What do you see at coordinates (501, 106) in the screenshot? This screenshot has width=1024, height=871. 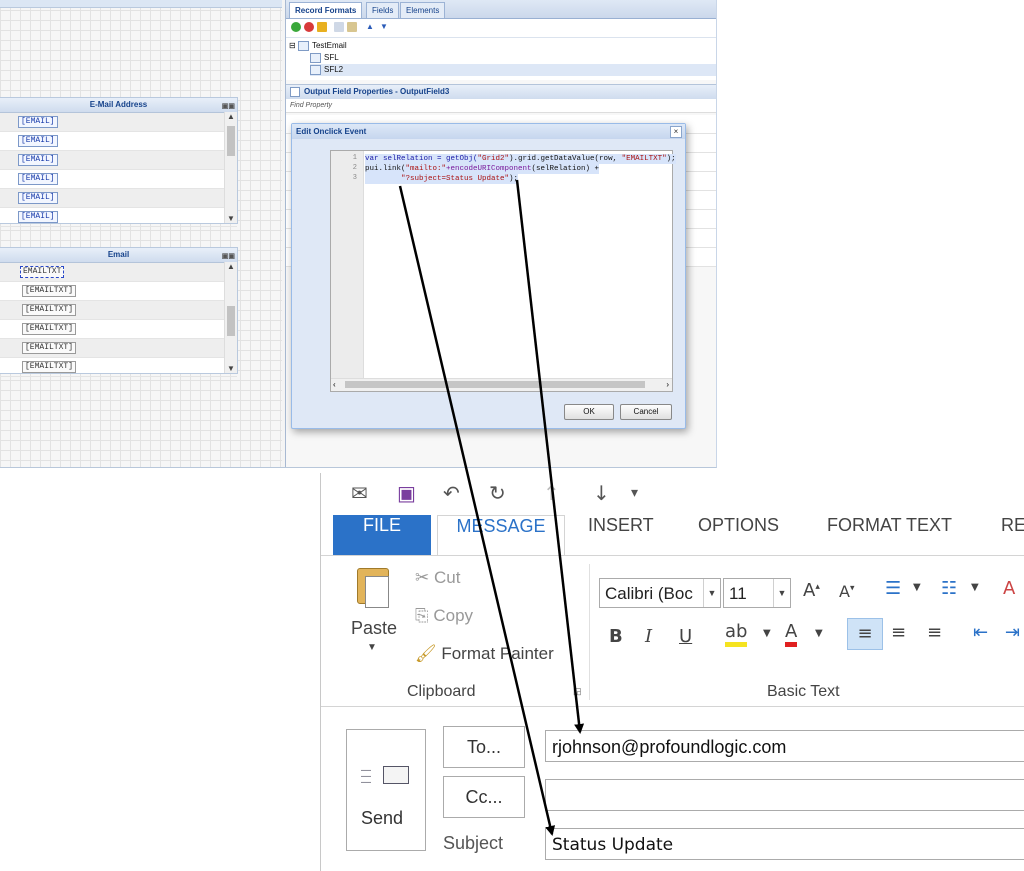 I see `find-property-input: Find Property` at bounding box center [501, 106].